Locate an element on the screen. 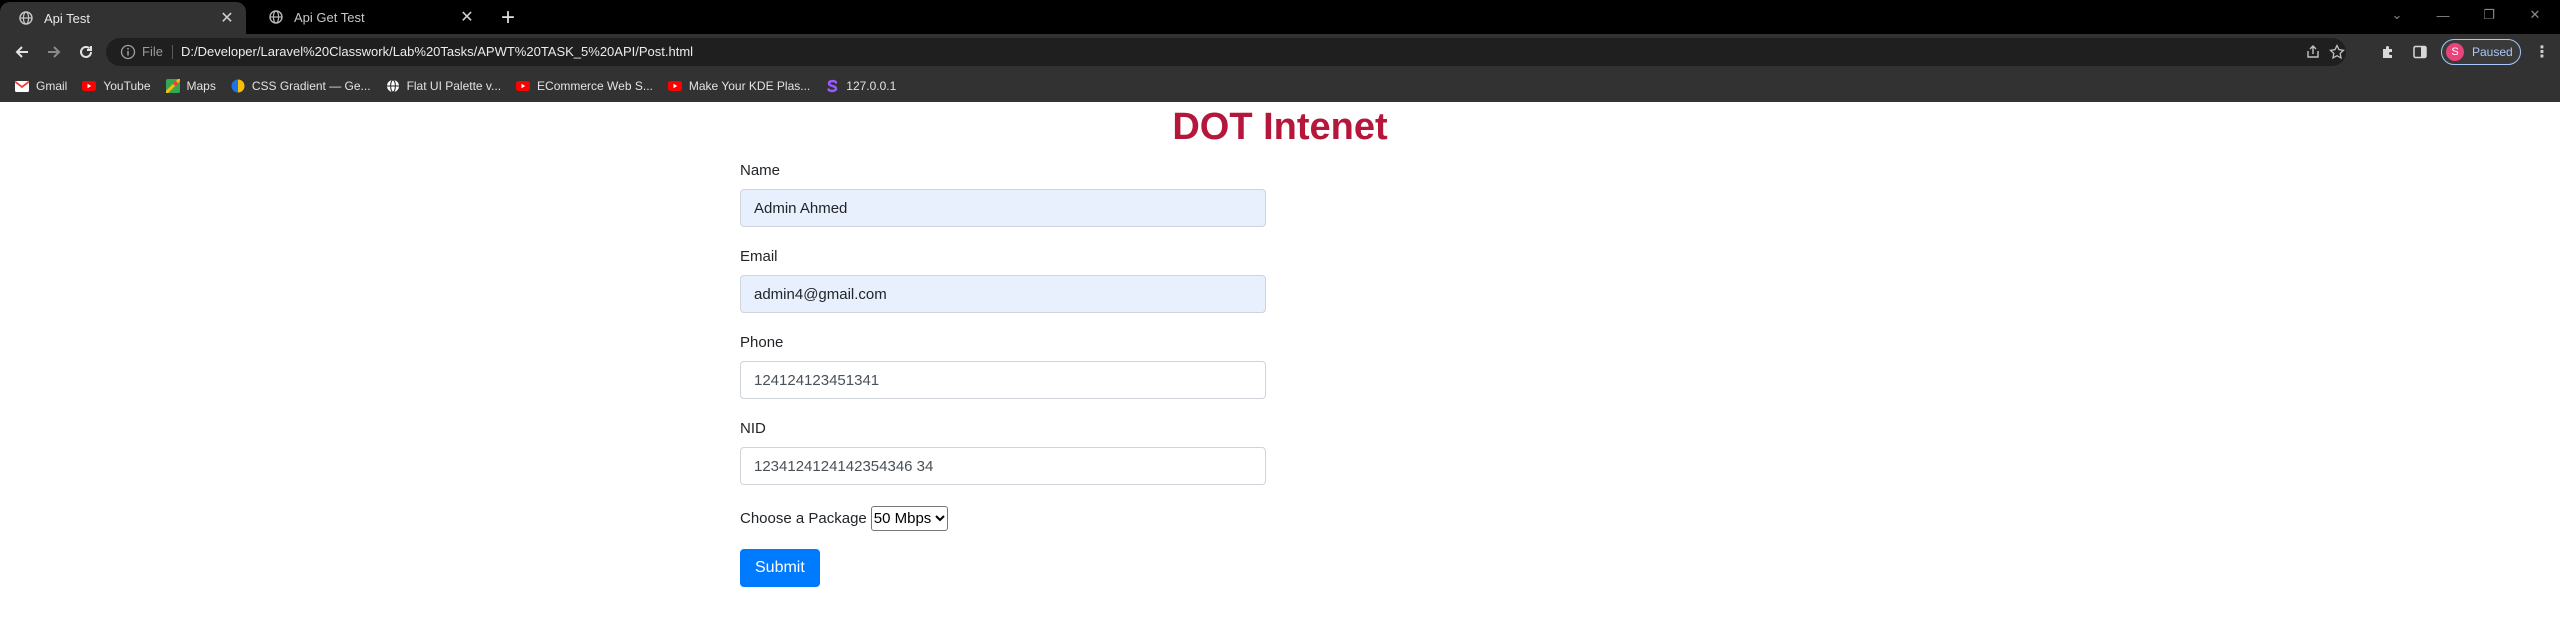  package-row: Choose a Package 50 Mbps is located at coordinates (1003, 518).